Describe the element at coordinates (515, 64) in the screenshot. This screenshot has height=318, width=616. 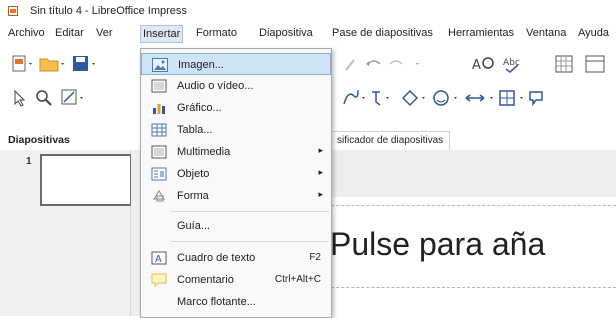
I see `spelling-icon: Abc` at that location.